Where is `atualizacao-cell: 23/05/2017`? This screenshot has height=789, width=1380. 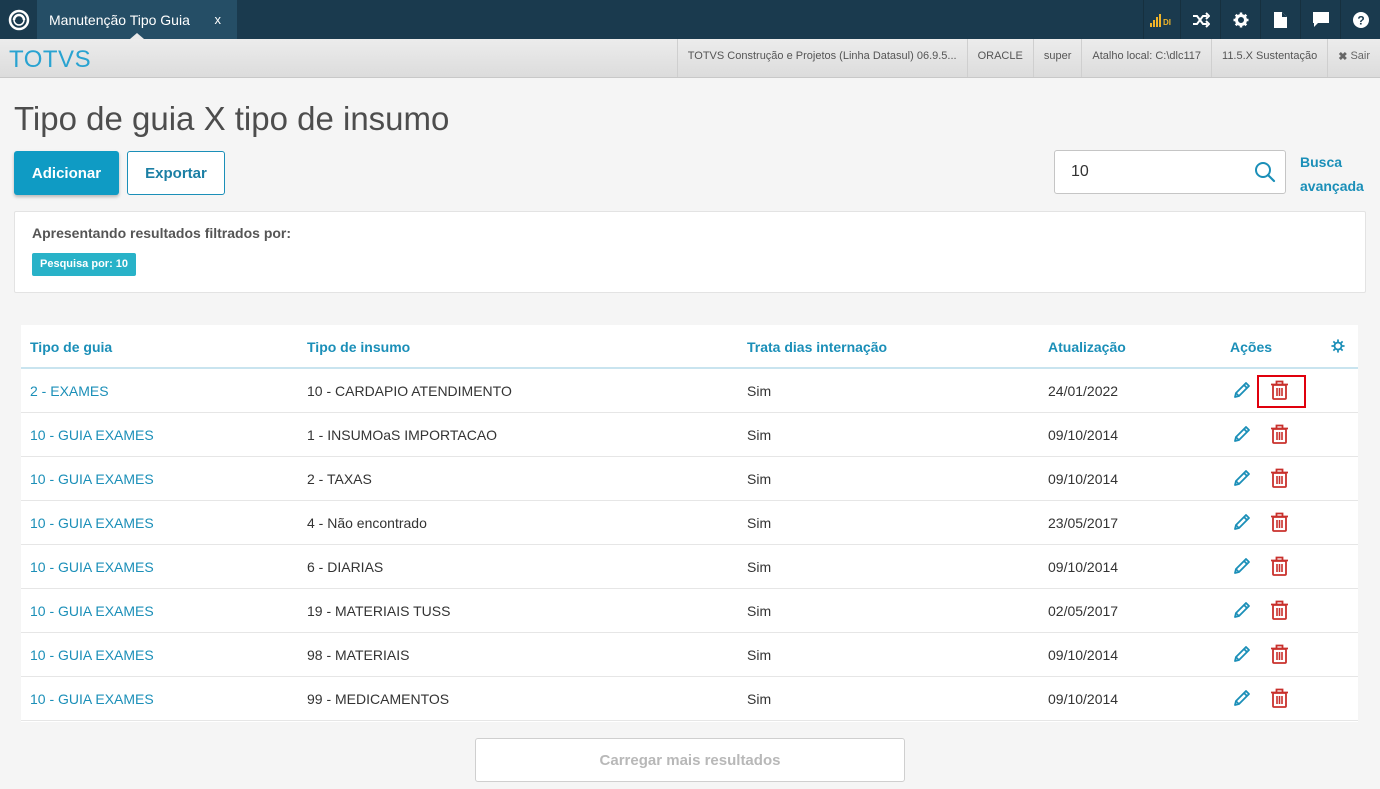
atualizacao-cell: 23/05/2017 is located at coordinates (1083, 523).